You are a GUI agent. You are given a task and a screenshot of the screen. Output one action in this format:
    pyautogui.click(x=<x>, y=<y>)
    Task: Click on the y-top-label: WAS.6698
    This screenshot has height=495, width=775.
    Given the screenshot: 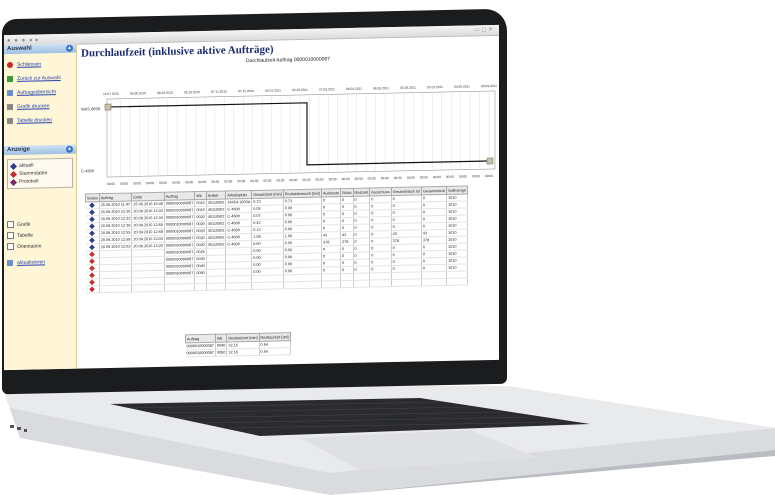 What is the action you would take?
    pyautogui.click(x=91, y=108)
    